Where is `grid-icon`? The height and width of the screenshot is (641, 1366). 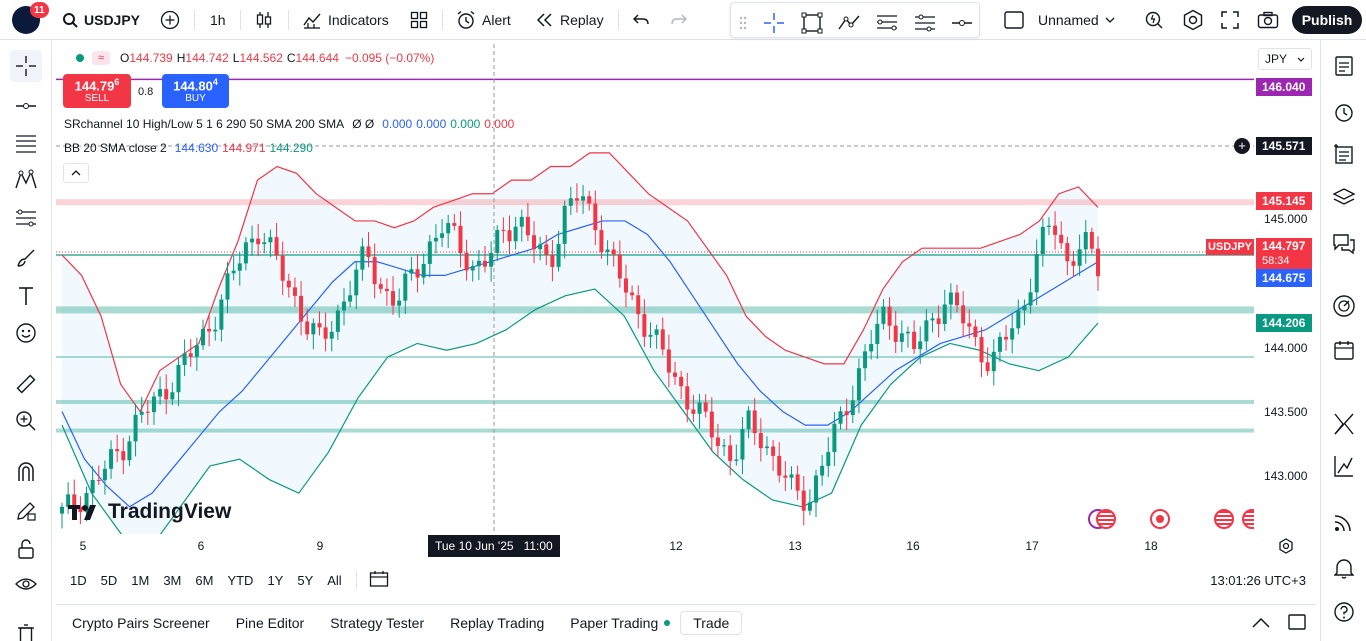 grid-icon is located at coordinates (419, 20).